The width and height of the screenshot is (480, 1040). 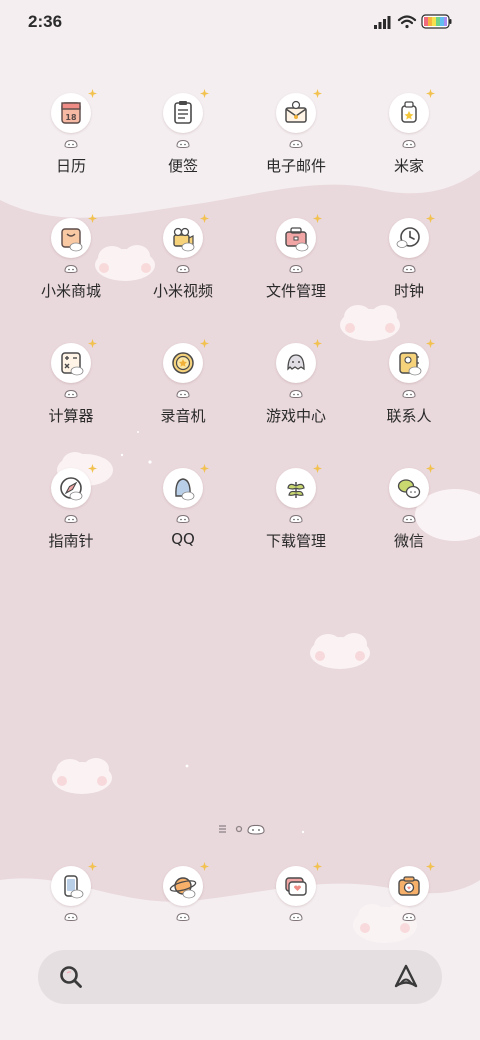 What do you see at coordinates (71, 117) in the screenshot?
I see `svg-text: 18` at bounding box center [71, 117].